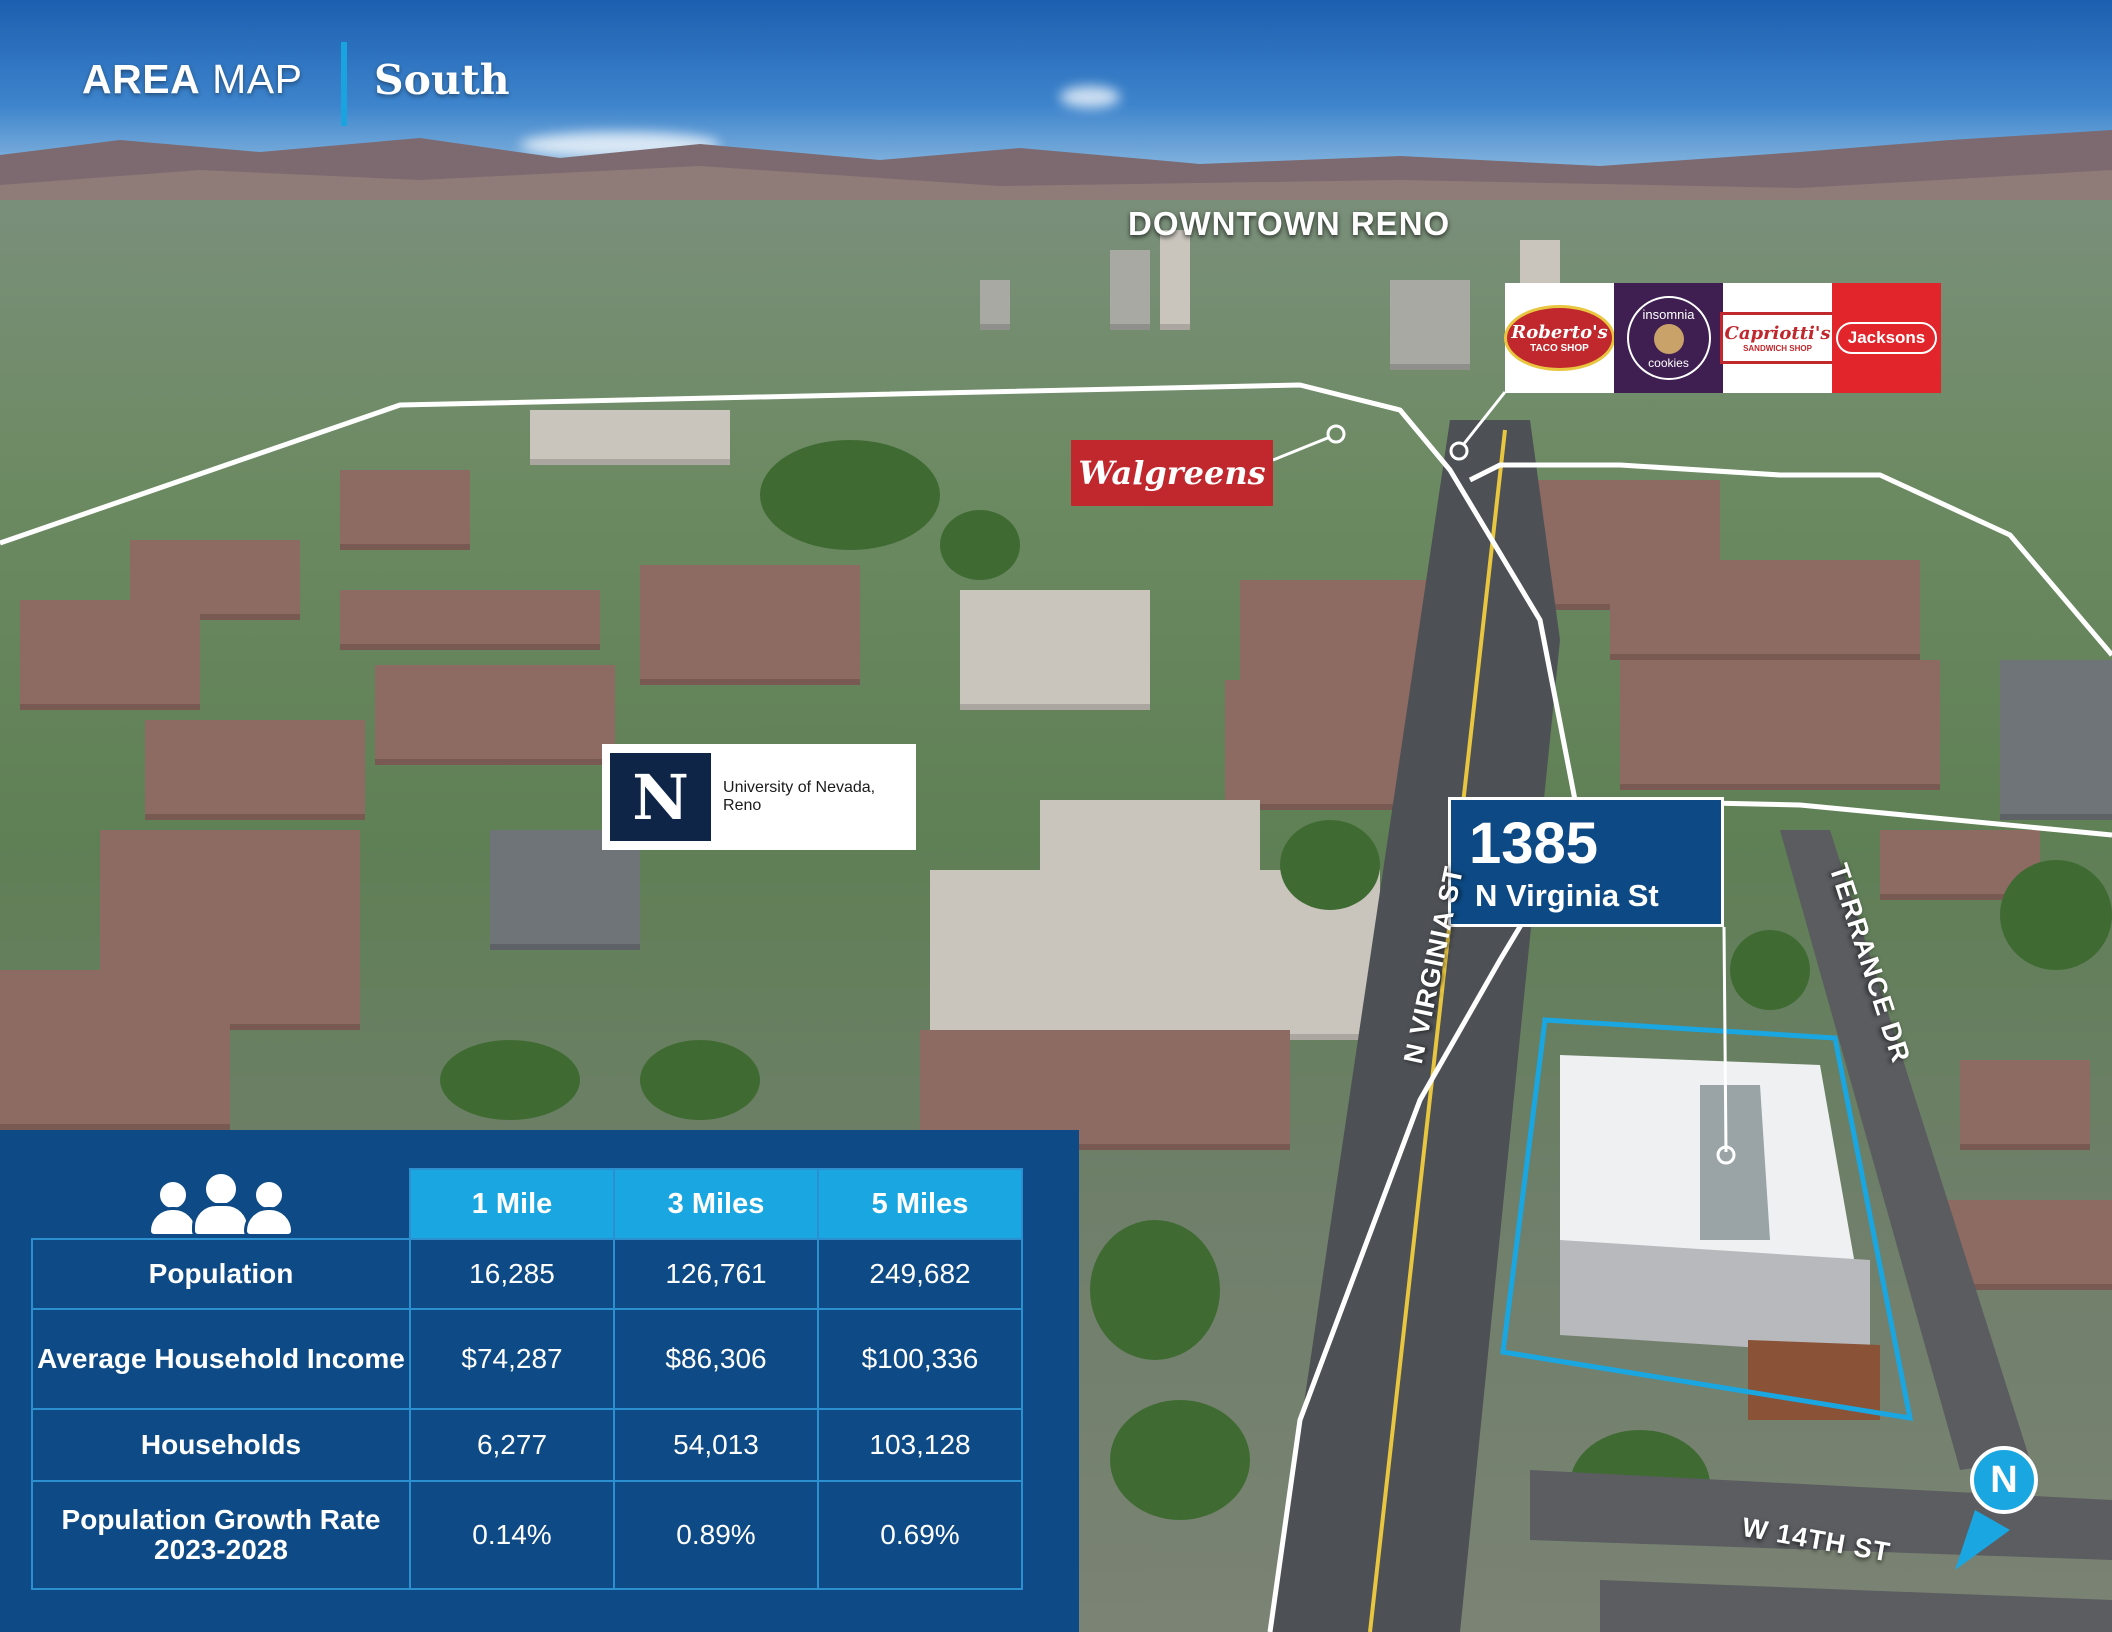 Image resolution: width=2112 pixels, height=1632 pixels. I want to click on row-label: Population Growth Rate 2023-2028, so click(221, 1535).